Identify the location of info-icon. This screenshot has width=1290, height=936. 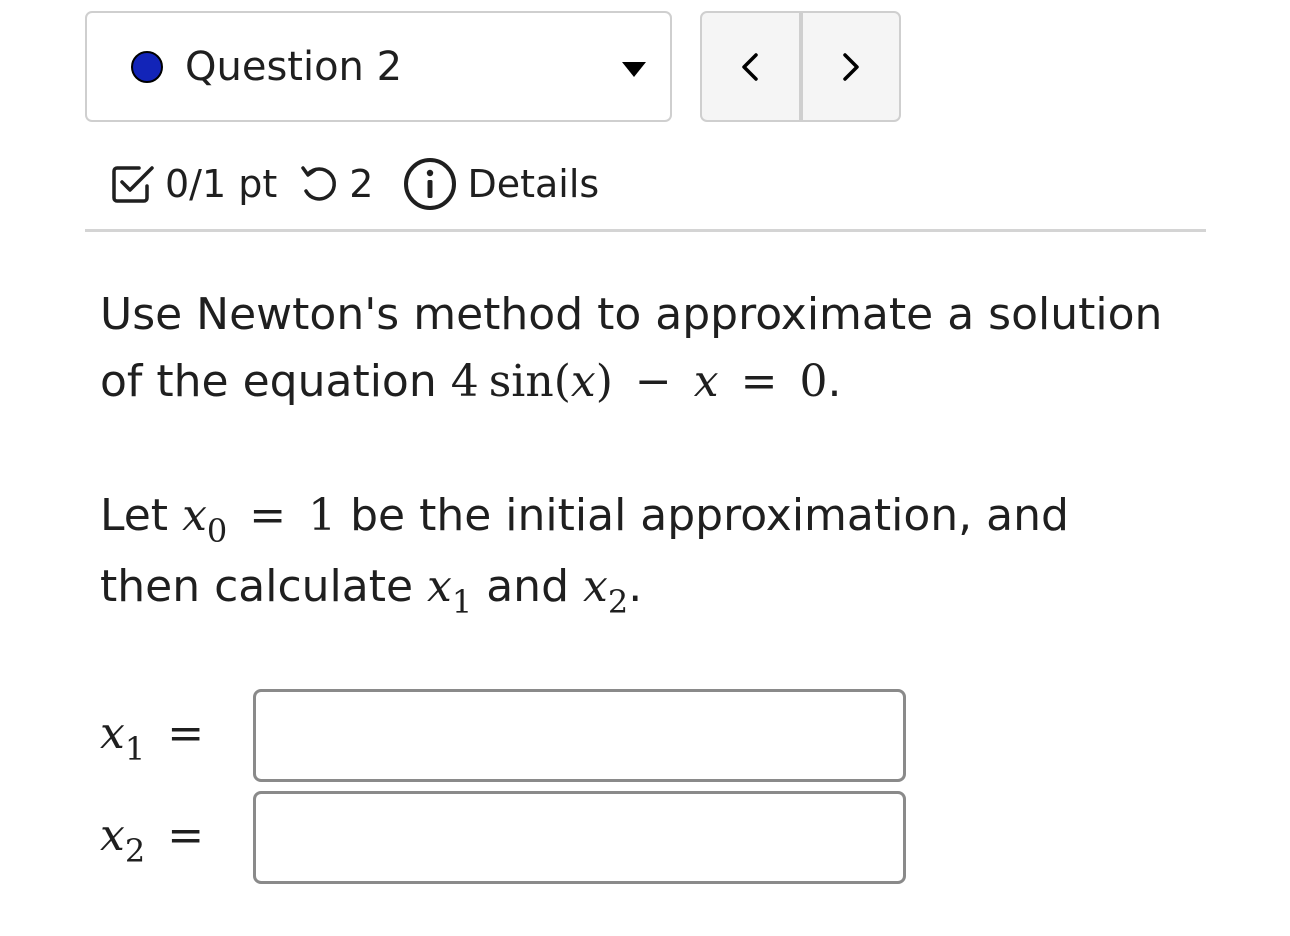
(430, 184).